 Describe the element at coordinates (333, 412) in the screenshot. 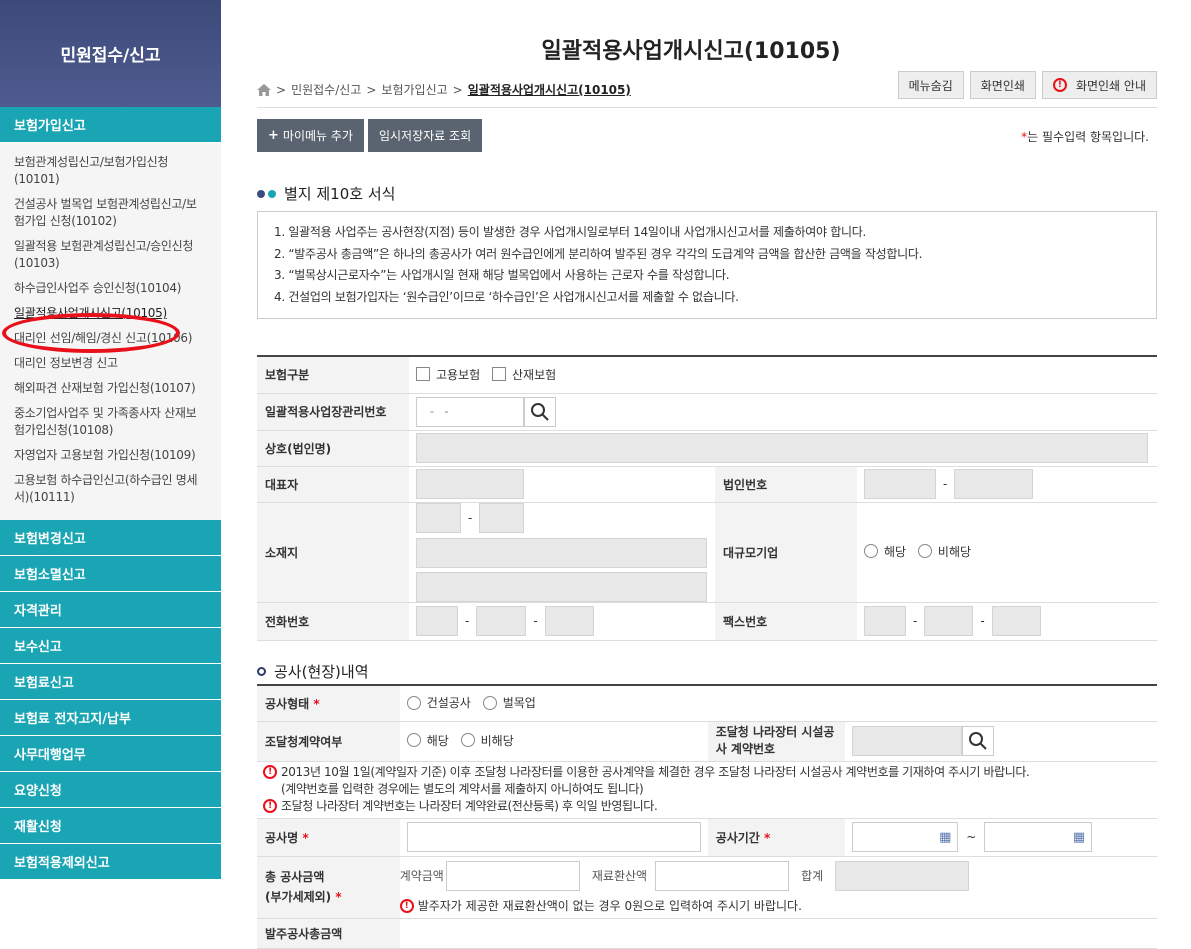

I see `mgmt-no-label: 일괄적용사업장관리번호` at that location.